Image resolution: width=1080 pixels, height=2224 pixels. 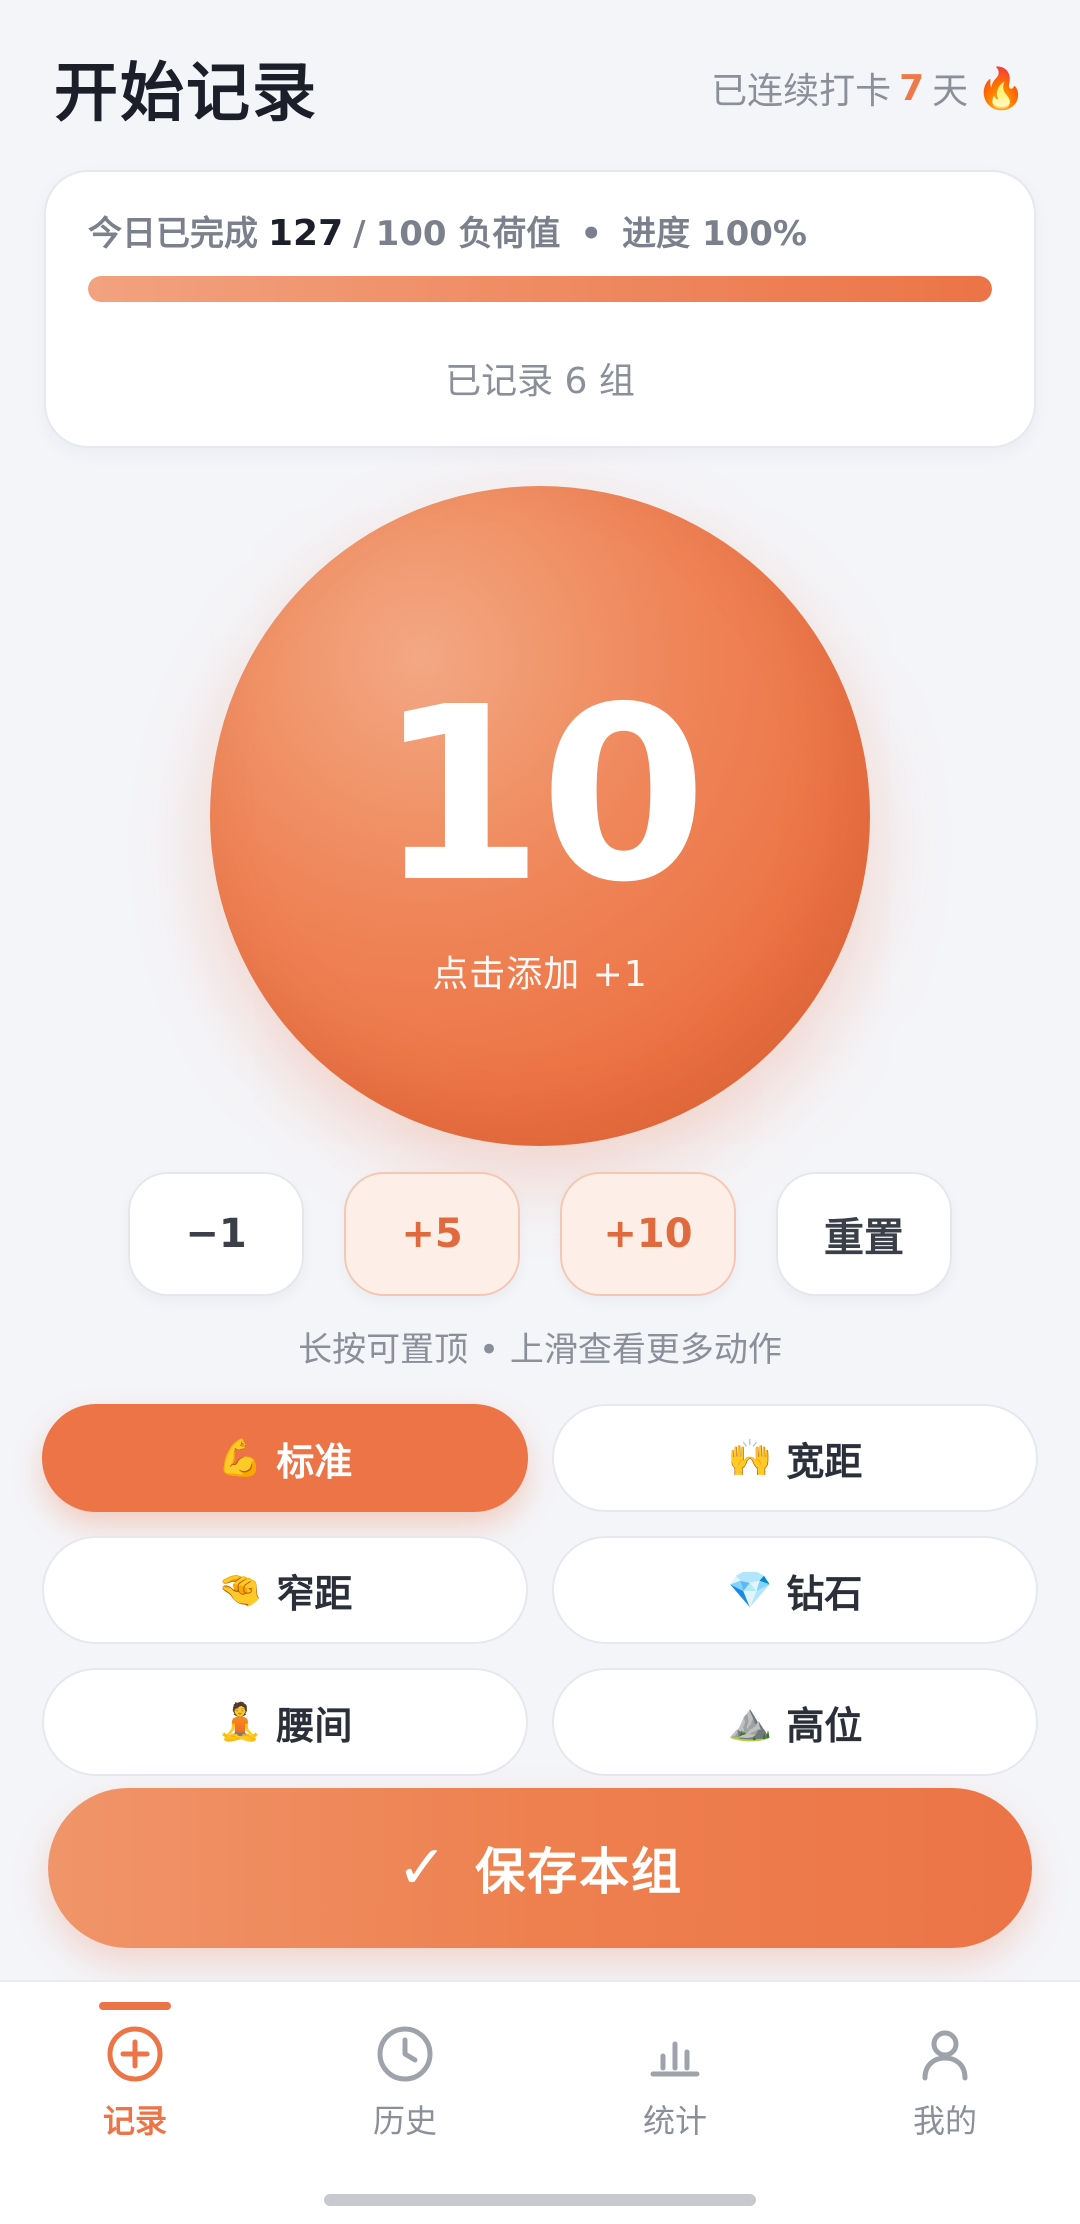 I want to click on reset-button: 重置, so click(x=864, y=1234).